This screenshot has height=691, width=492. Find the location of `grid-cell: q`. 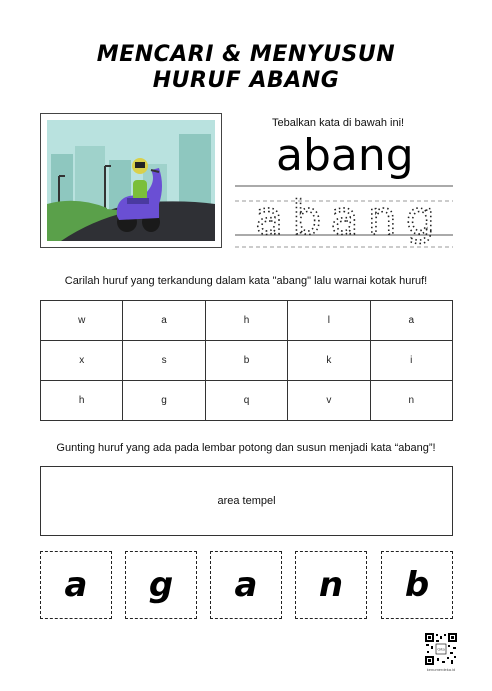

grid-cell: q is located at coordinates (246, 400).